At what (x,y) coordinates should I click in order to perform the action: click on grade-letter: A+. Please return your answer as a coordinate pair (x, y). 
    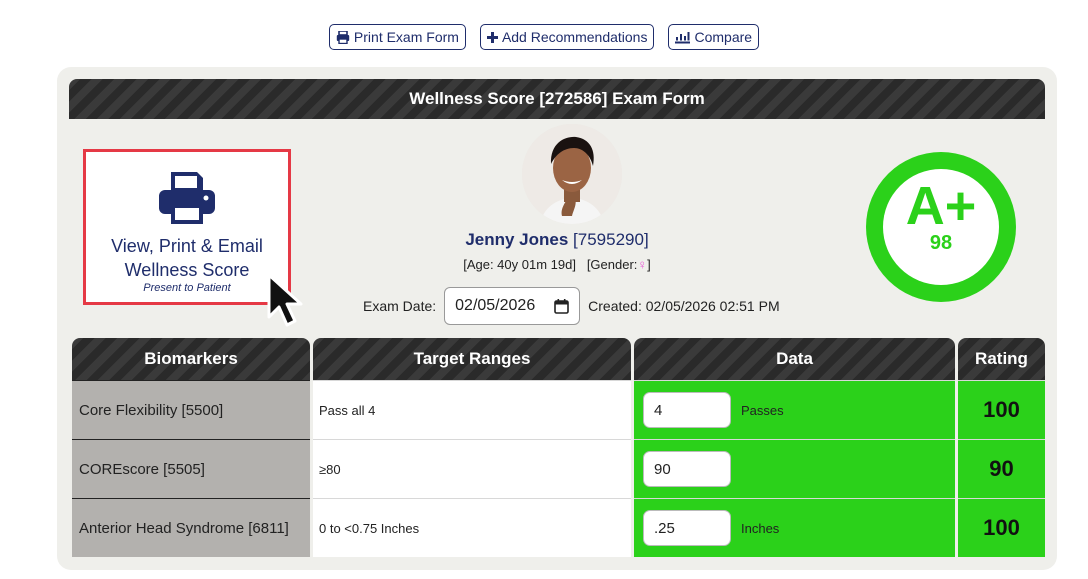
    Looking at the image, I should click on (941, 206).